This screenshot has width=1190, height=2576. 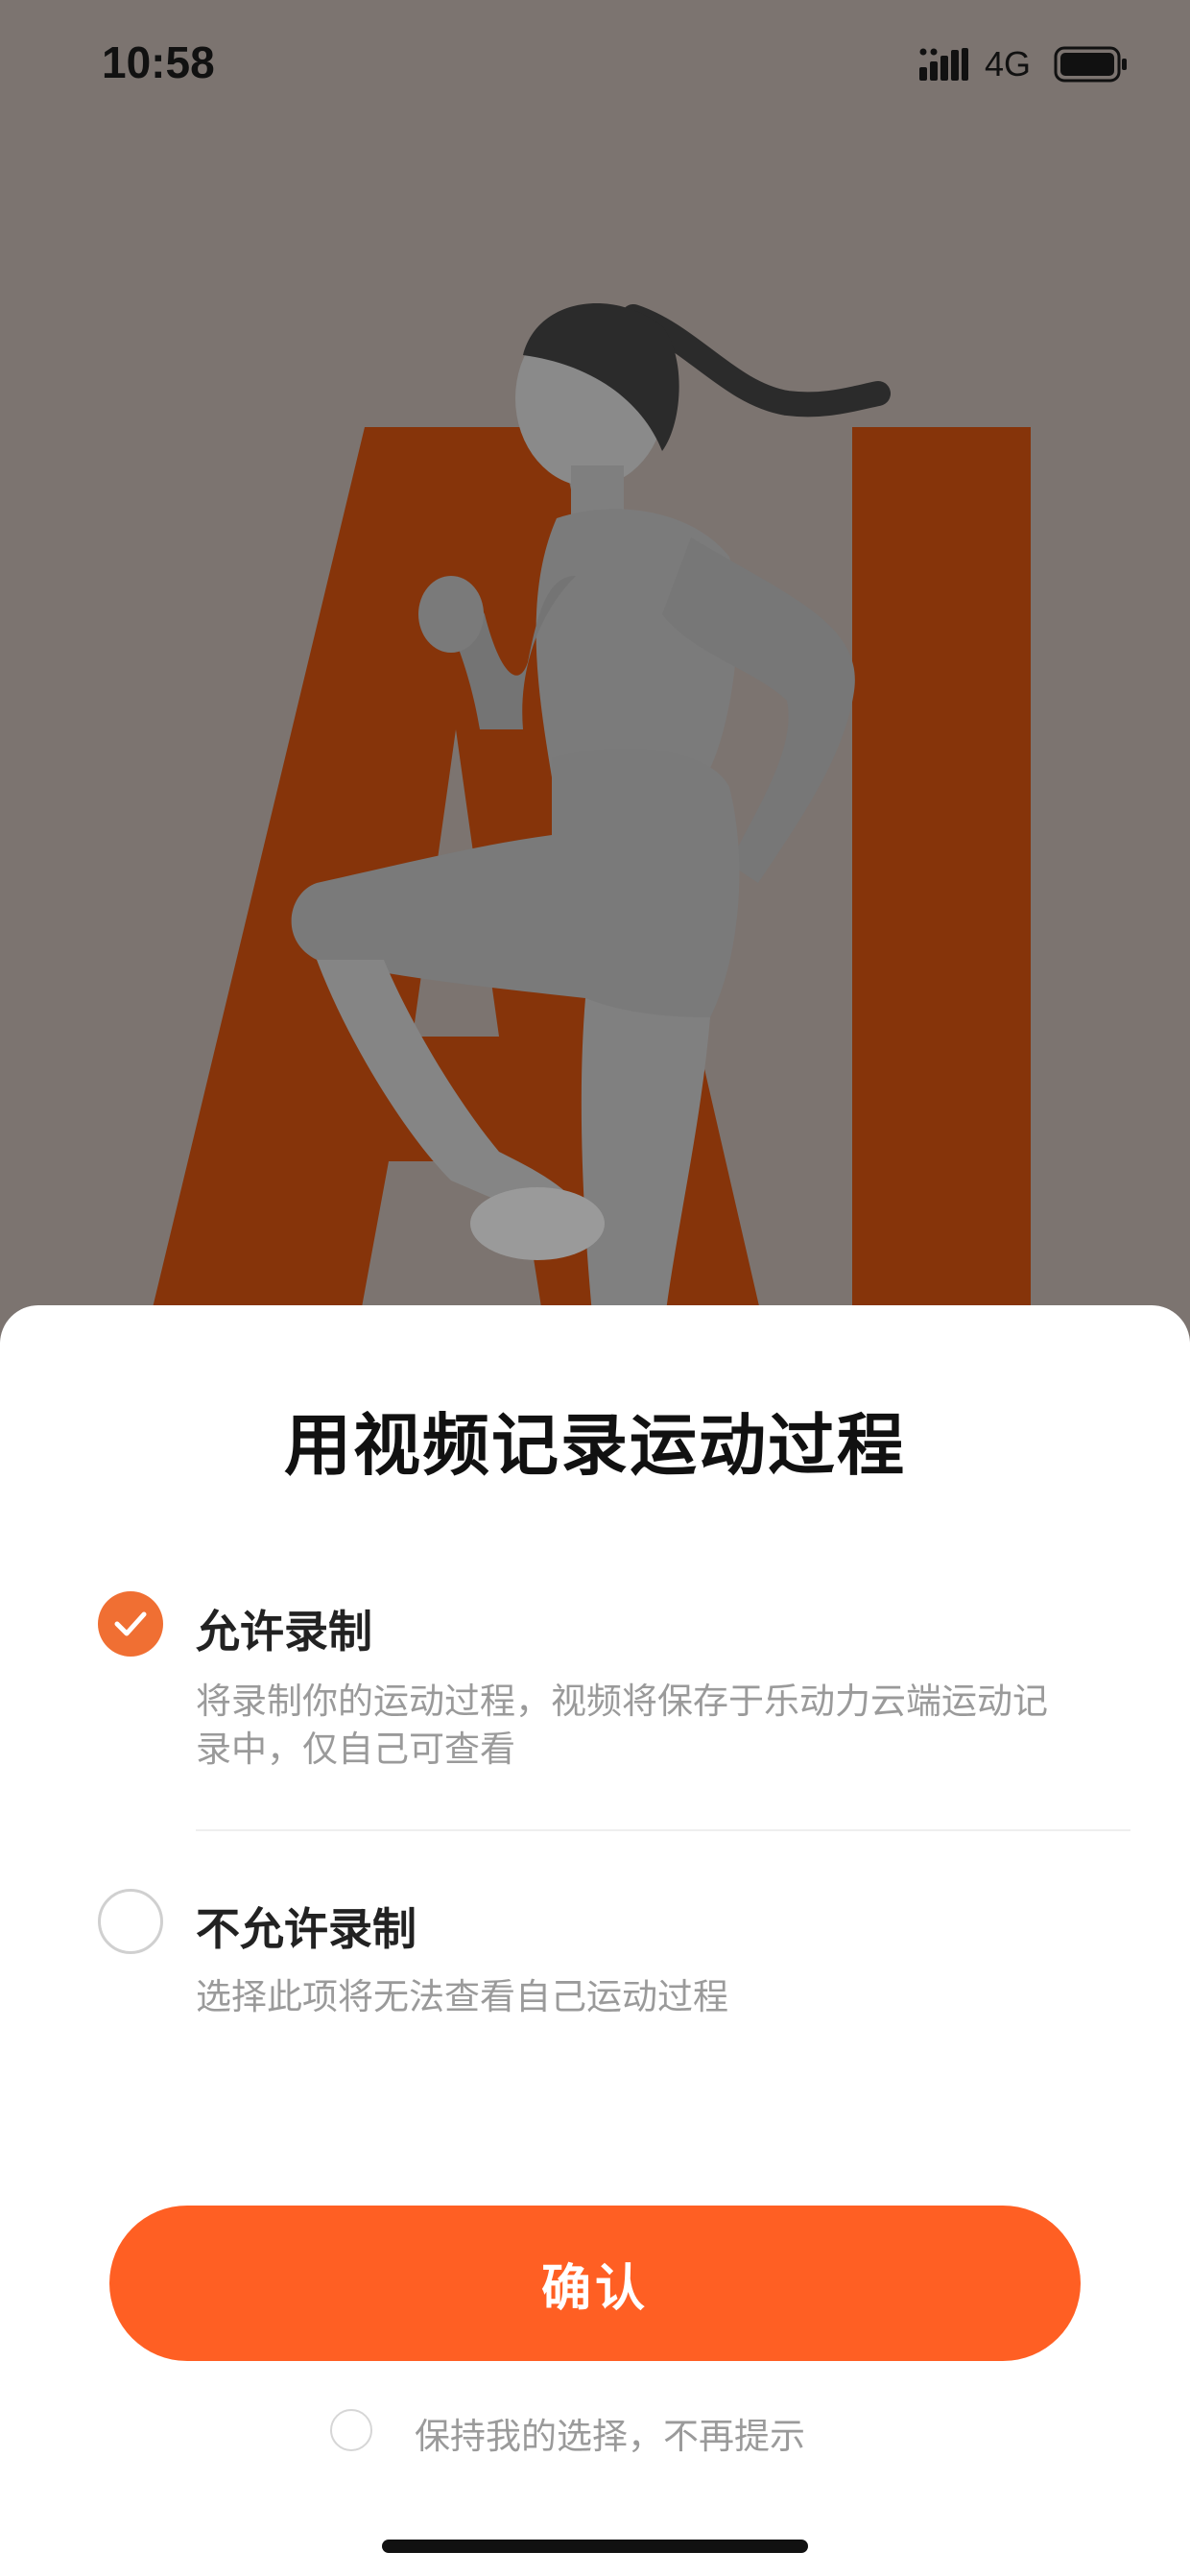 What do you see at coordinates (595, 67) in the screenshot?
I see `status-bar: 10:58 4G` at bounding box center [595, 67].